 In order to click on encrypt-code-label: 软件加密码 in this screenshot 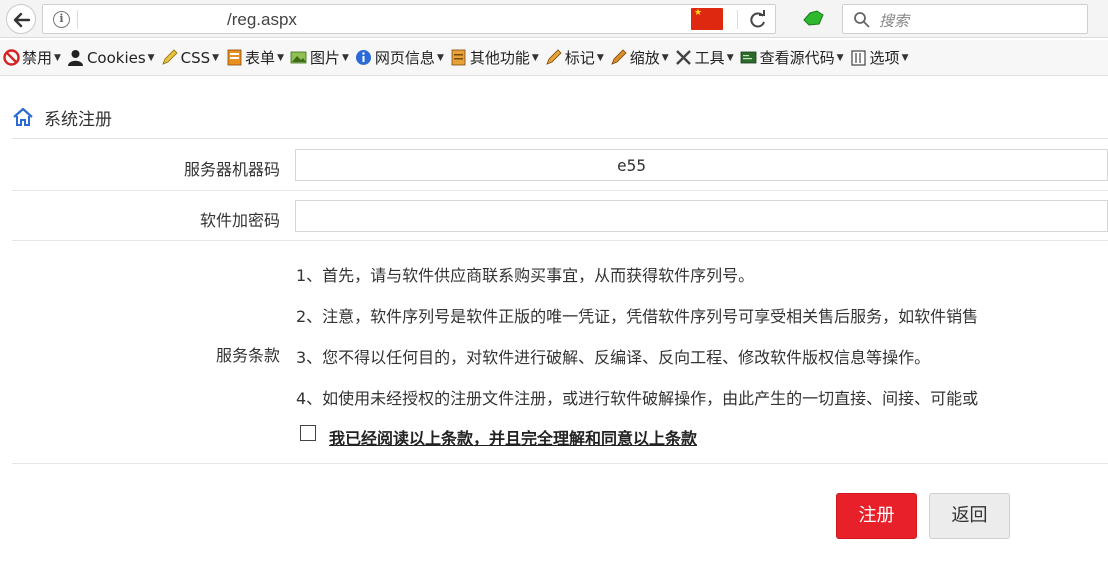, I will do `click(239, 220)`.